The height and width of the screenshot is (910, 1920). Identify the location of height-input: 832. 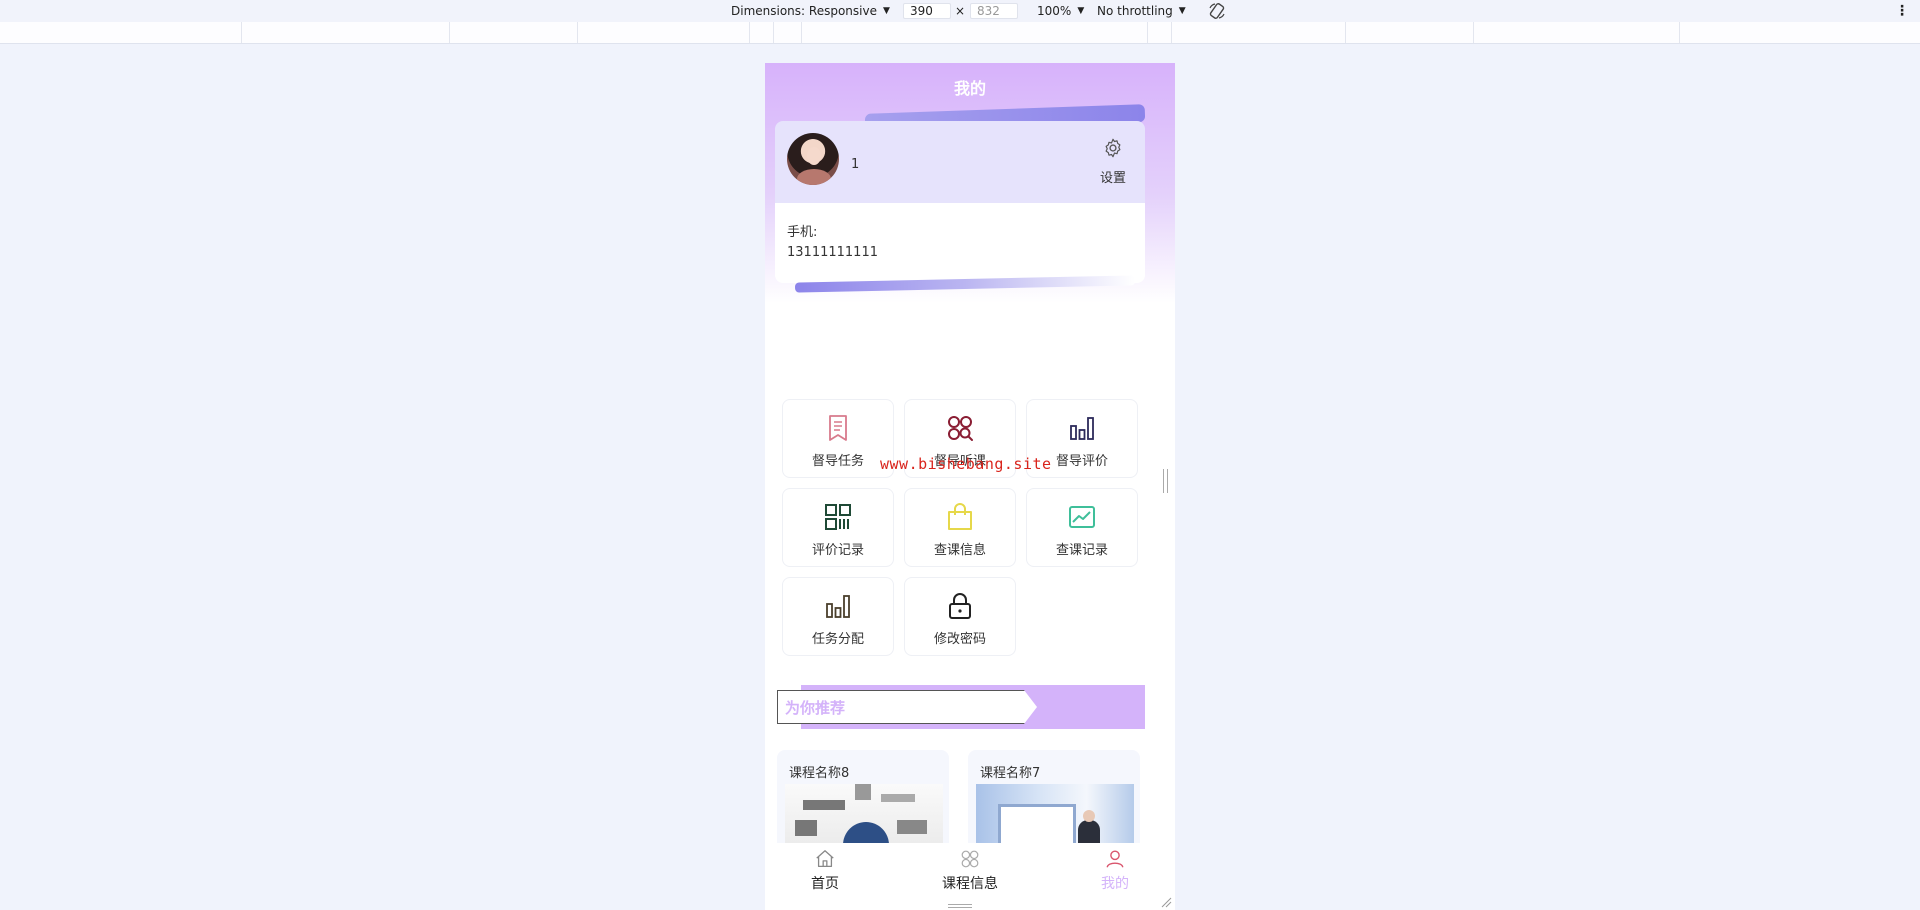
(994, 11).